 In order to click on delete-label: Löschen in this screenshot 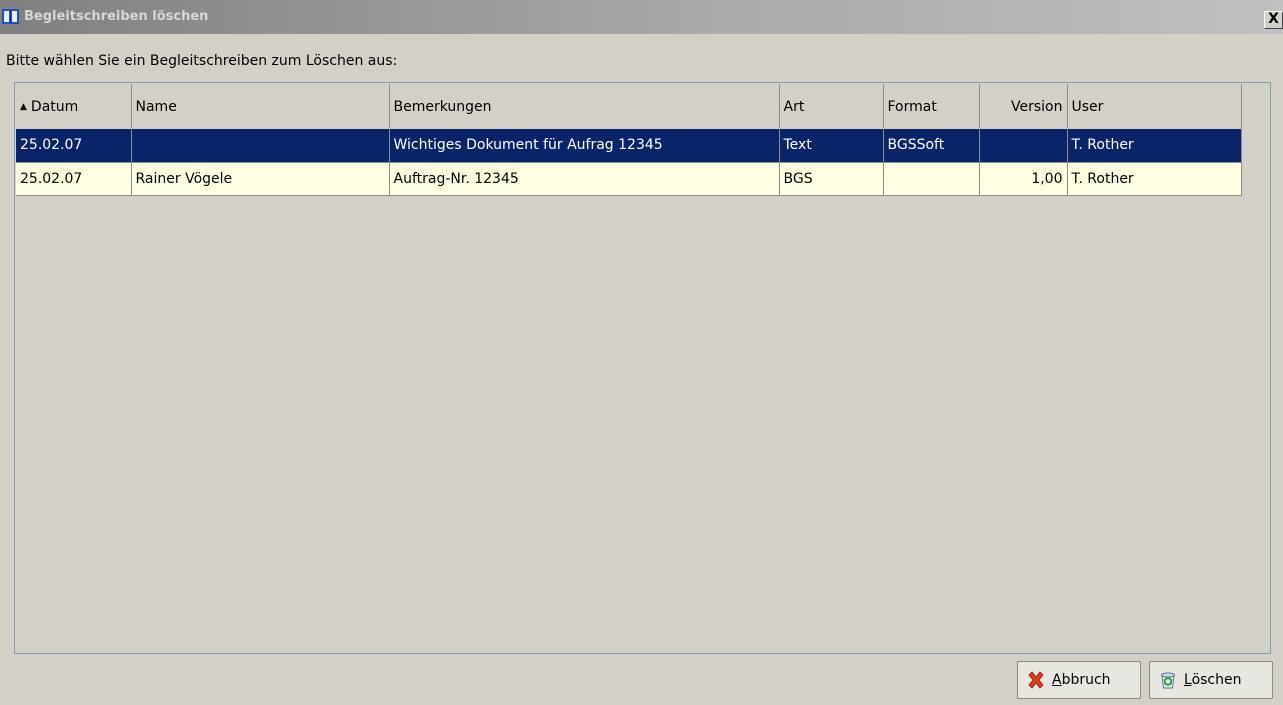, I will do `click(1213, 680)`.